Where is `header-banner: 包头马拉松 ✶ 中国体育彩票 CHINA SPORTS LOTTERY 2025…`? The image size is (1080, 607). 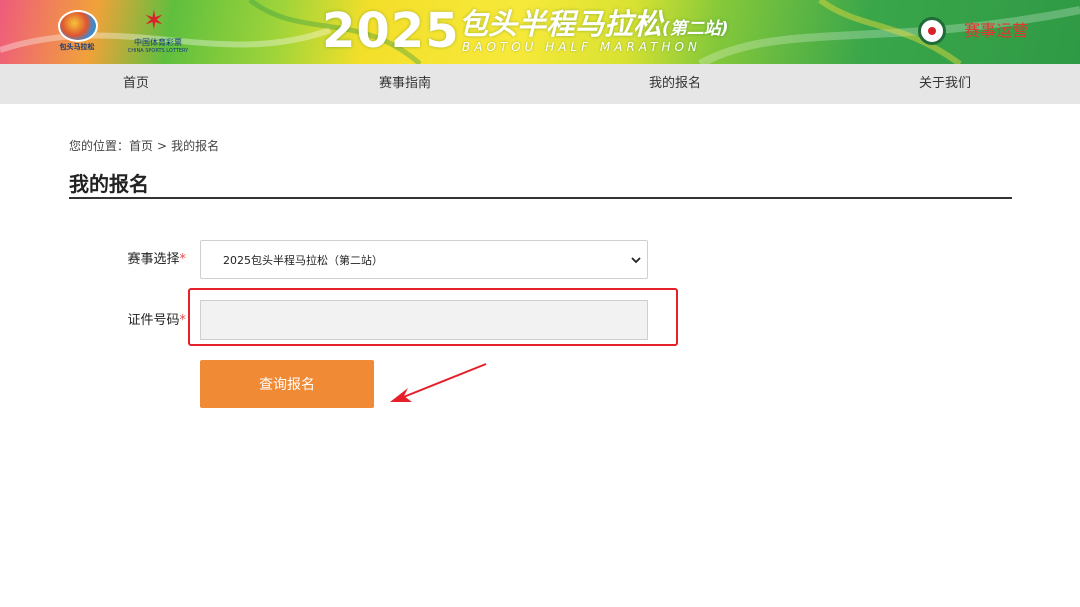 header-banner: 包头马拉松 ✶ 中国体育彩票 CHINA SPORTS LOTTERY 2025… is located at coordinates (540, 32).